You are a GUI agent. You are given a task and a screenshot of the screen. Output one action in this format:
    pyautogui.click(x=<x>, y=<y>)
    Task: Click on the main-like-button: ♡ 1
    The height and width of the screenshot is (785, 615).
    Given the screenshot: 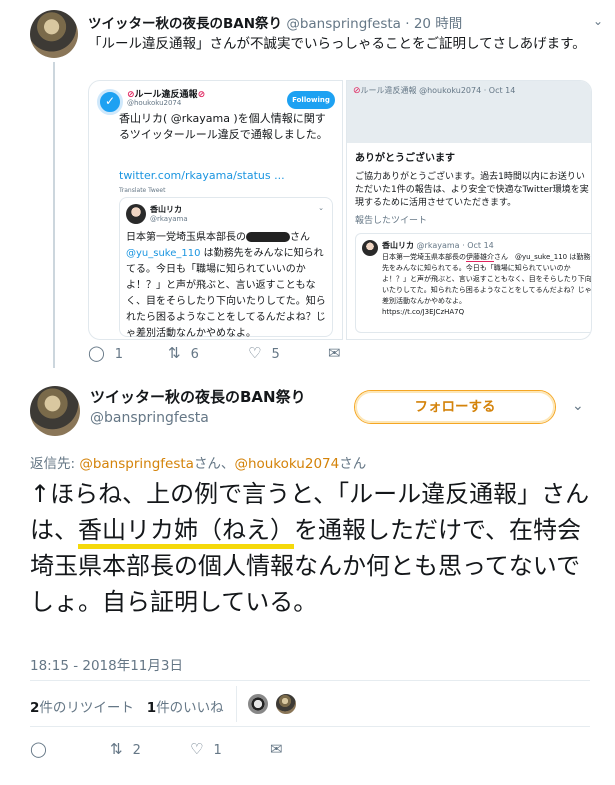 What is the action you would take?
    pyautogui.click(x=206, y=749)
    